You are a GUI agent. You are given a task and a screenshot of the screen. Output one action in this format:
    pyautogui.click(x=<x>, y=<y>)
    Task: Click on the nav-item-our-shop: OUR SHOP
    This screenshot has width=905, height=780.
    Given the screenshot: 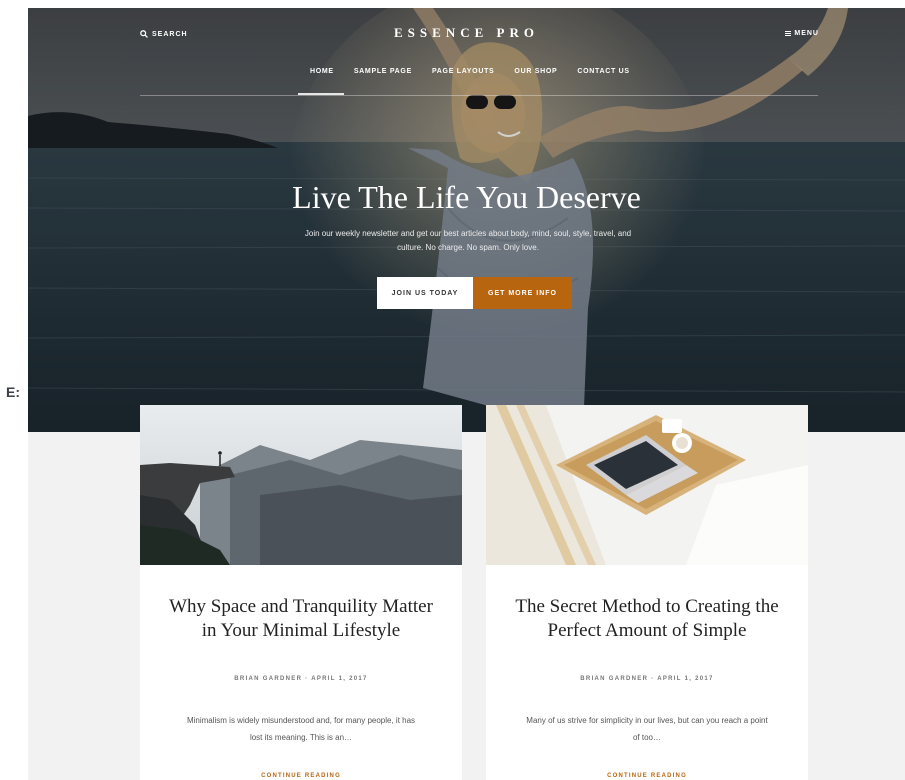 What is the action you would take?
    pyautogui.click(x=535, y=71)
    